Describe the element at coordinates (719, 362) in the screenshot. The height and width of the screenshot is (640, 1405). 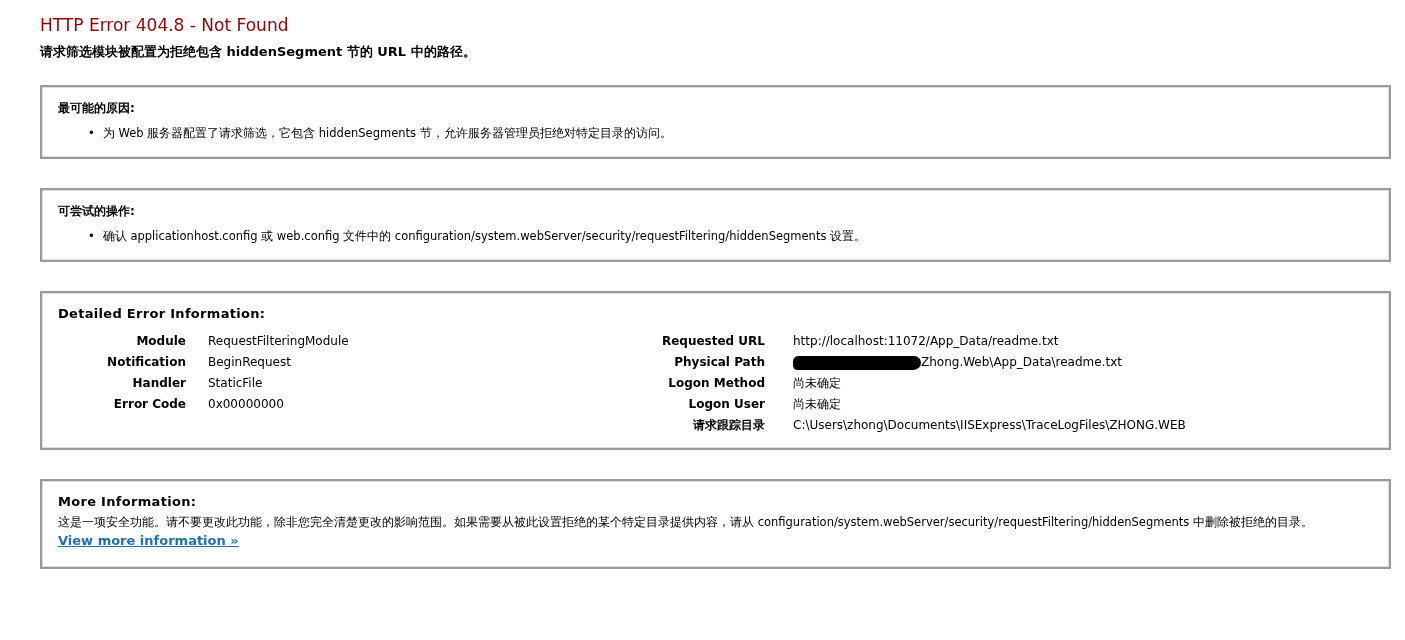
I see `field-label: Physical Path` at that location.